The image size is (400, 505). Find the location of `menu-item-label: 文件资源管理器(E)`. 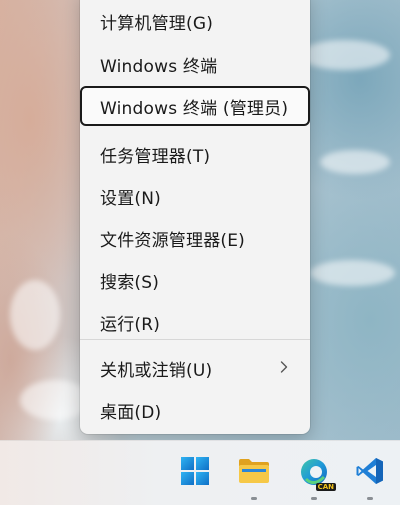

menu-item-label: 文件资源管理器(E) is located at coordinates (173, 240).